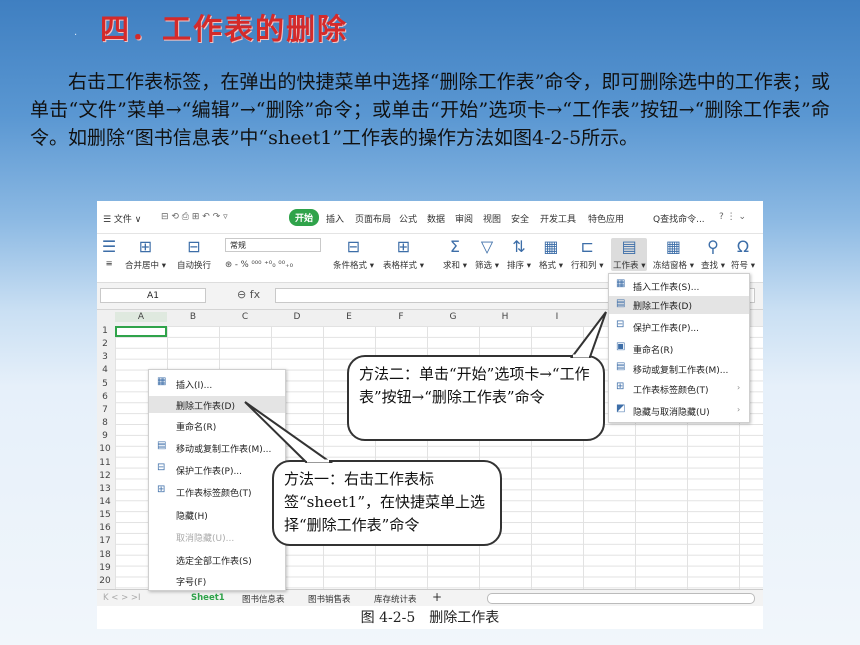 The height and width of the screenshot is (645, 860). I want to click on row-header: 6, so click(105, 397).